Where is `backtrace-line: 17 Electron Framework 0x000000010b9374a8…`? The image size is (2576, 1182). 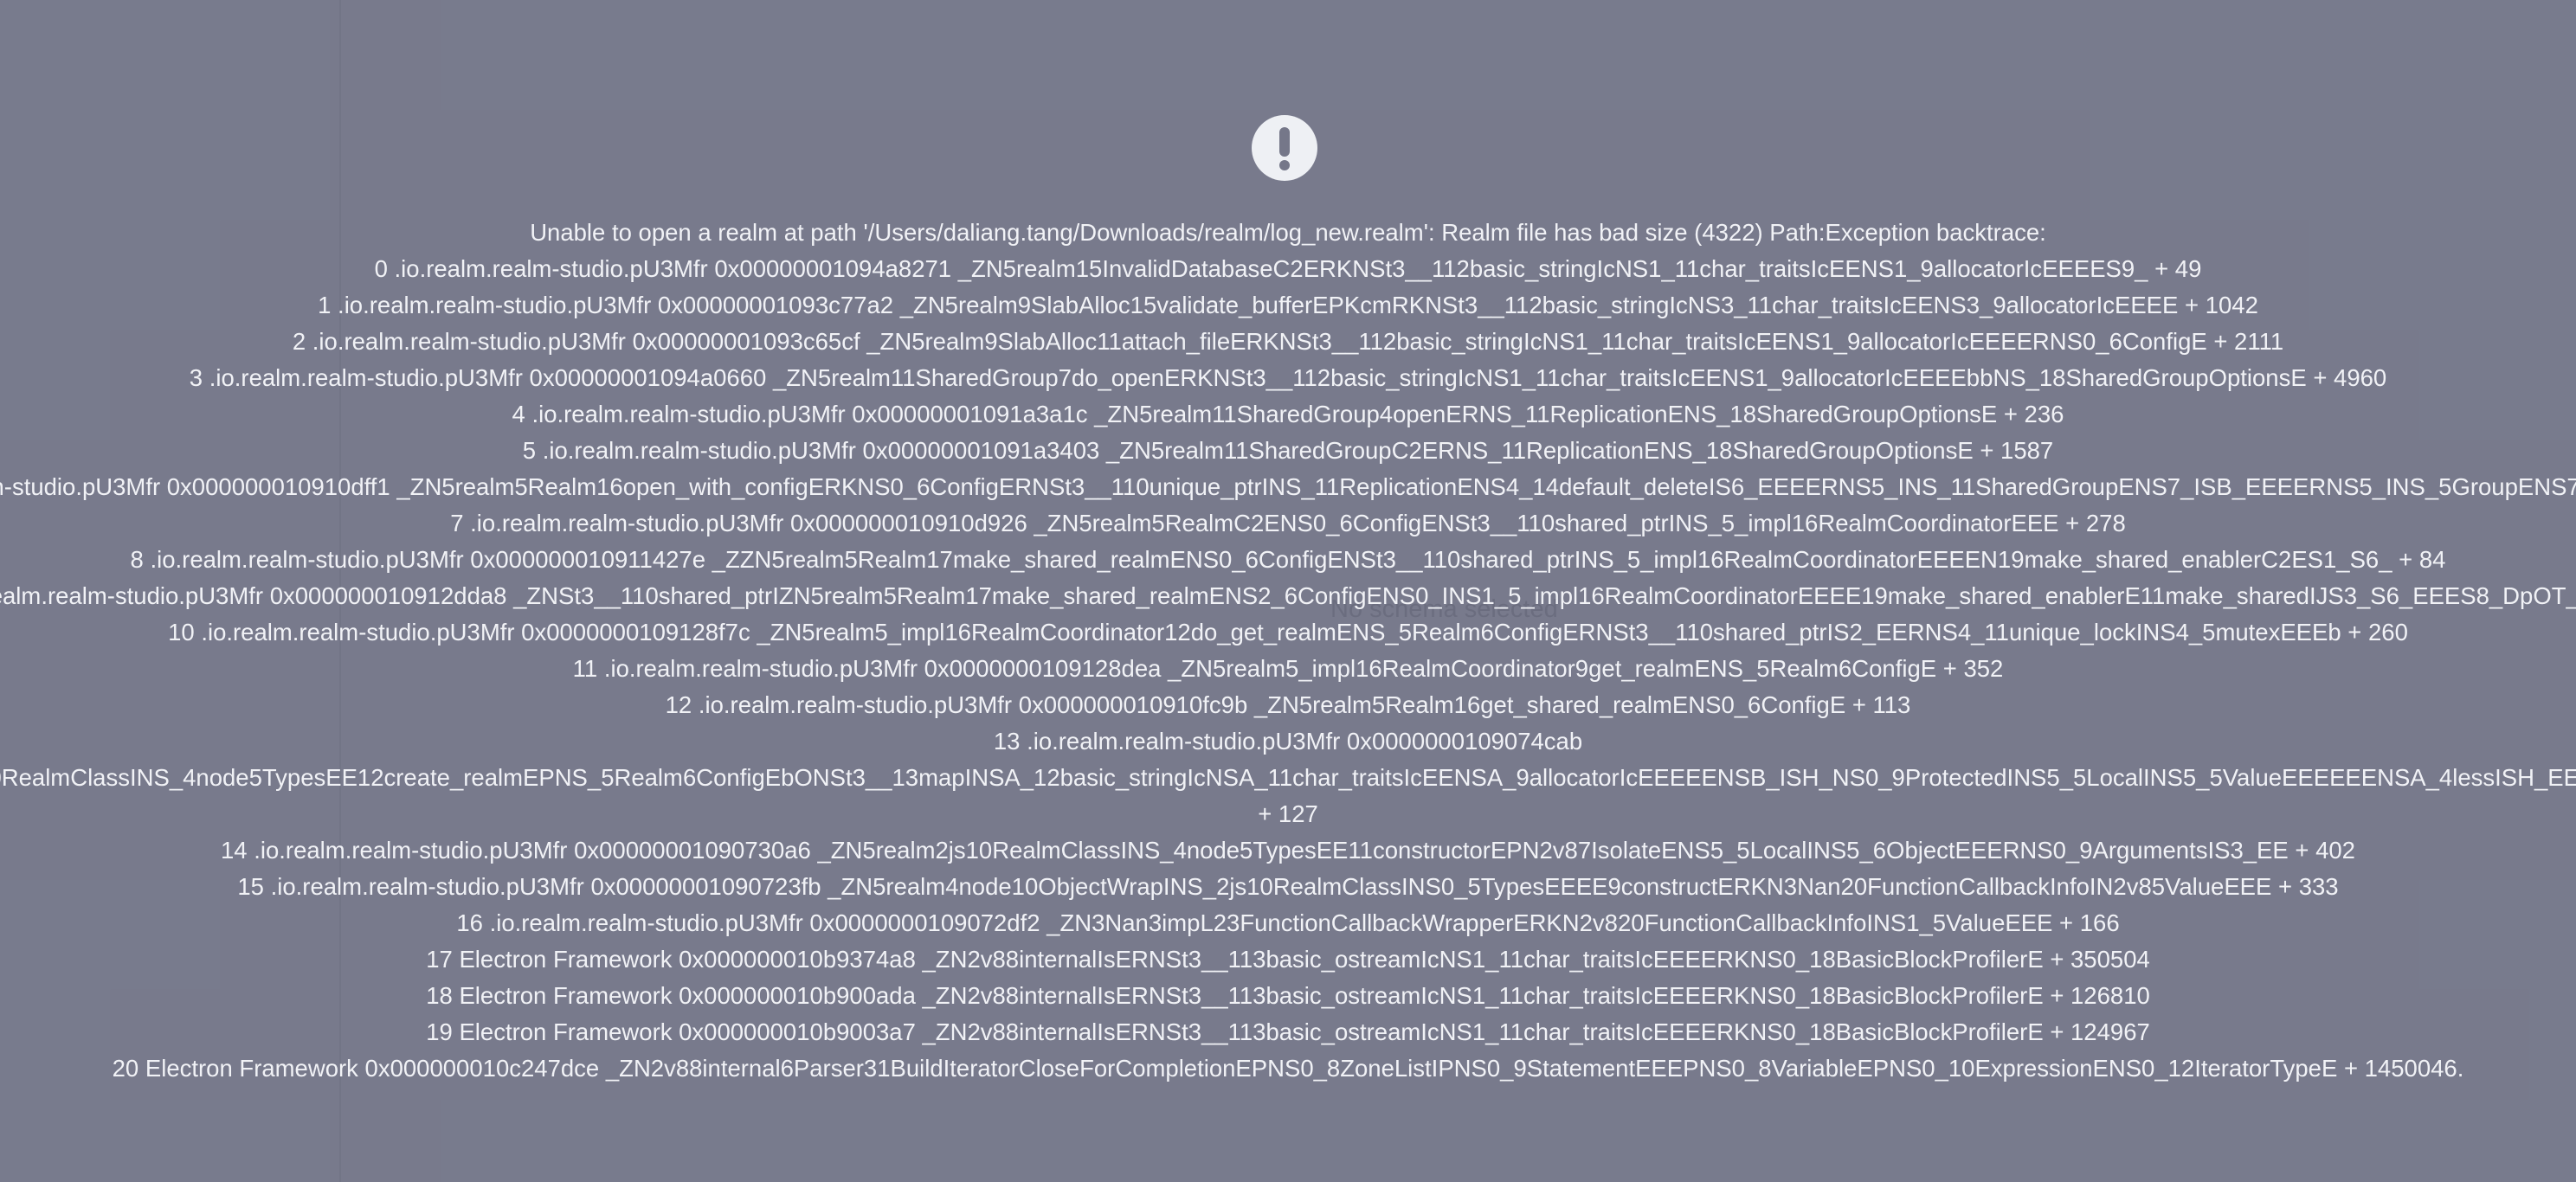 backtrace-line: 17 Electron Framework 0x000000010b9374a8… is located at coordinates (1288, 959).